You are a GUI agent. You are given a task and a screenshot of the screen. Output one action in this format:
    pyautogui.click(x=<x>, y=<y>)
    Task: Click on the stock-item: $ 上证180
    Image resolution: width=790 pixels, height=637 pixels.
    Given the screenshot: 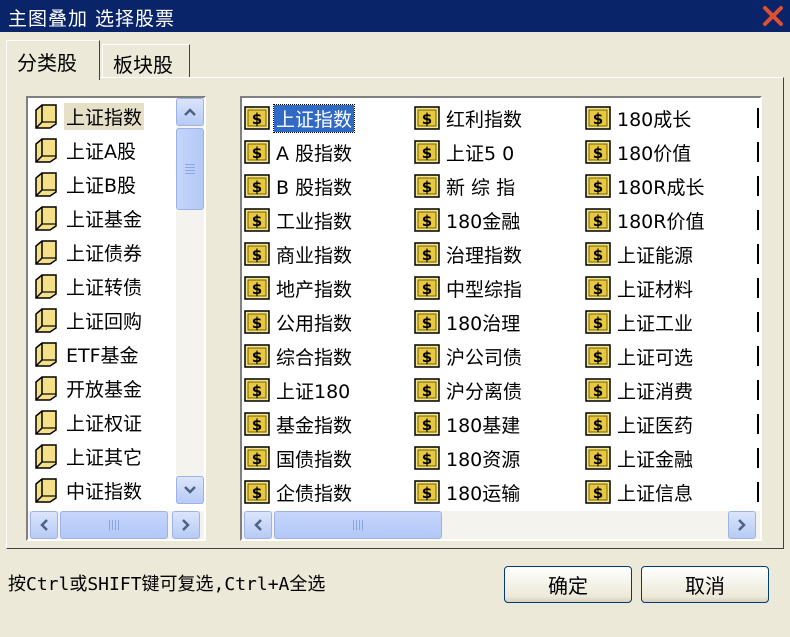 What is the action you would take?
    pyautogui.click(x=298, y=390)
    